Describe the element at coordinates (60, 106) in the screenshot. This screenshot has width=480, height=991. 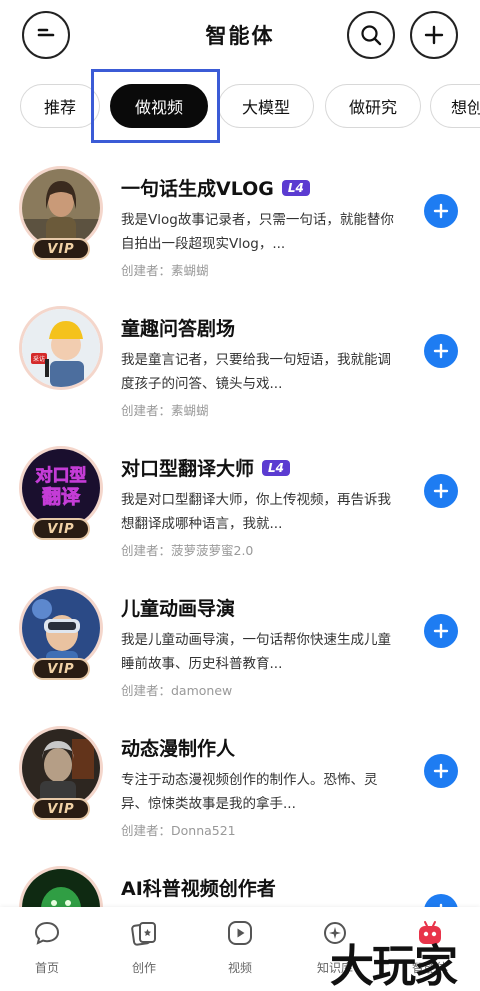
I see `tab-recommend: 推荐` at that location.